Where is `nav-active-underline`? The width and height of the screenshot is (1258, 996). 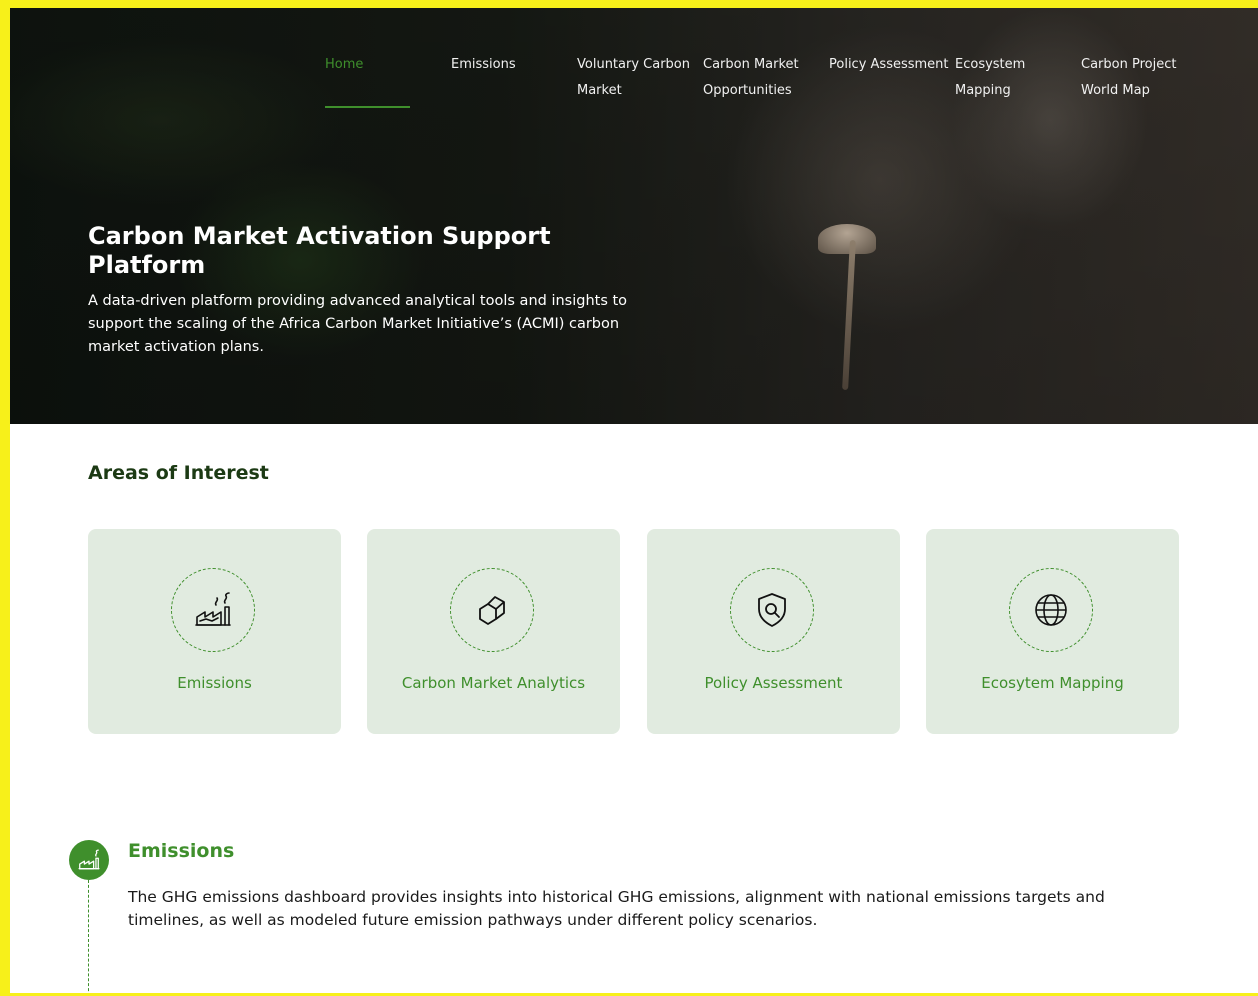
nav-active-underline is located at coordinates (367, 107).